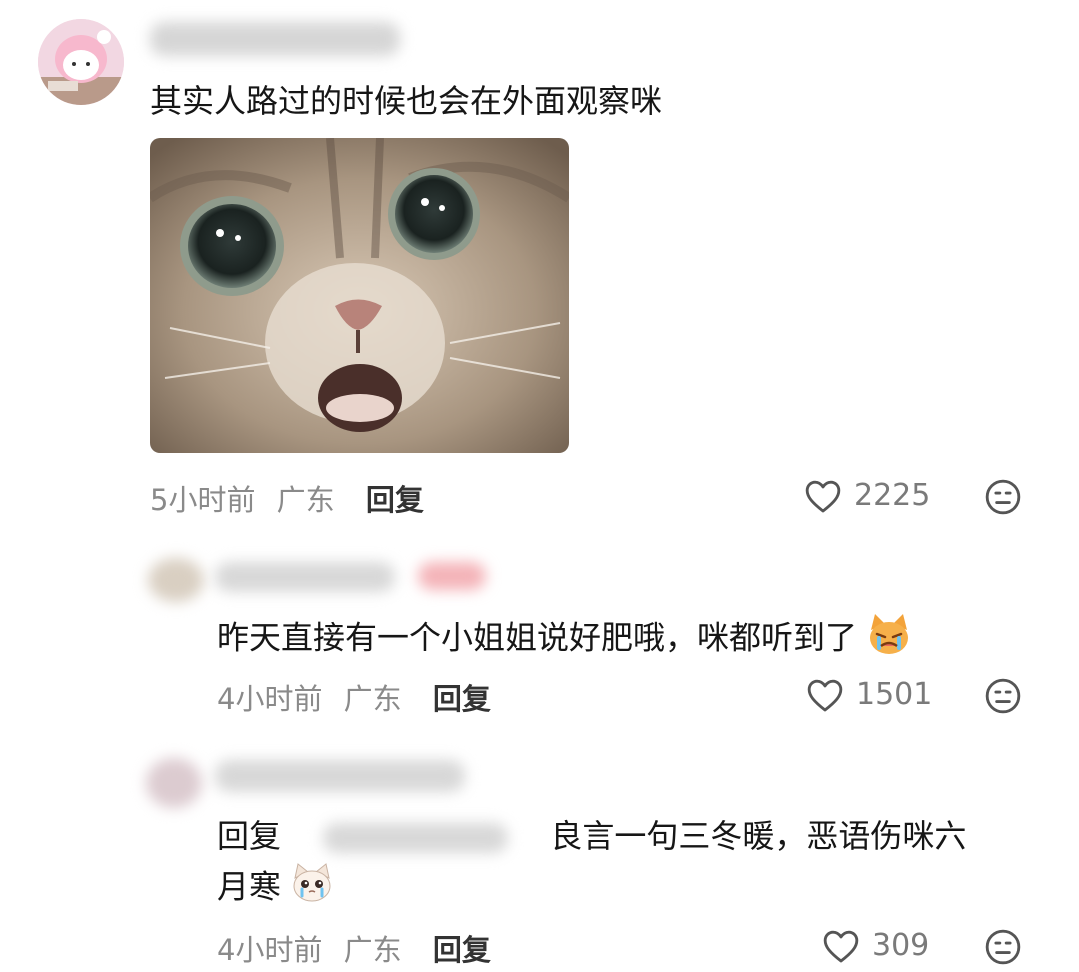 The width and height of the screenshot is (1079, 972). What do you see at coordinates (312, 888) in the screenshot?
I see `crying-kitten-emoji` at bounding box center [312, 888].